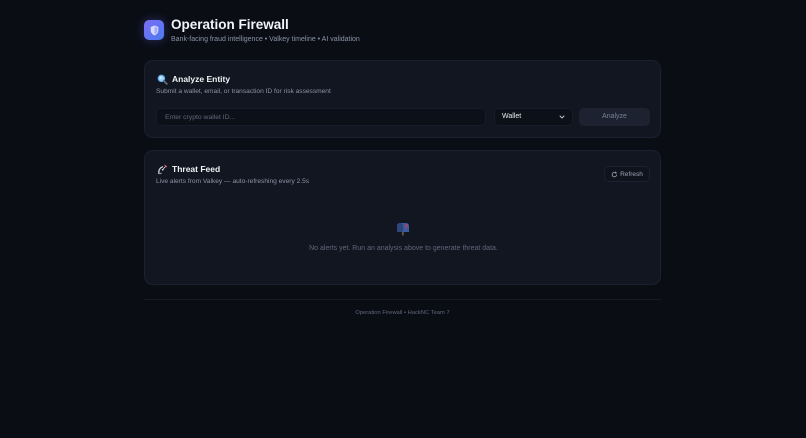 The image size is (806, 438). Describe the element at coordinates (403, 229) in the screenshot. I see `mailbox-icon` at that location.